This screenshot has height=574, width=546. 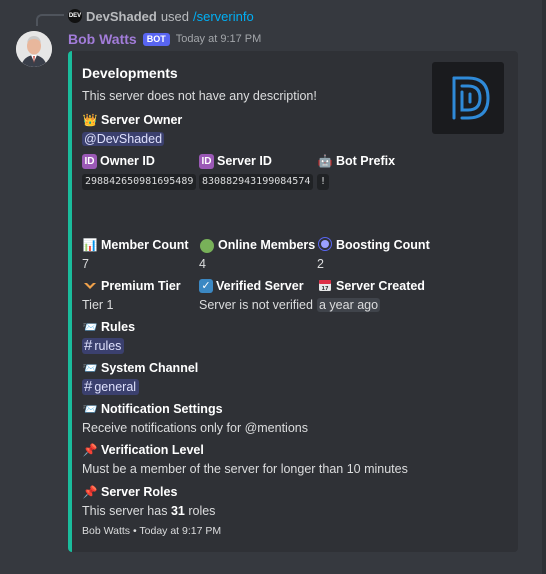 What do you see at coordinates (219, 39) in the screenshot?
I see `message-timestamp: Today at 9:17 PM` at bounding box center [219, 39].